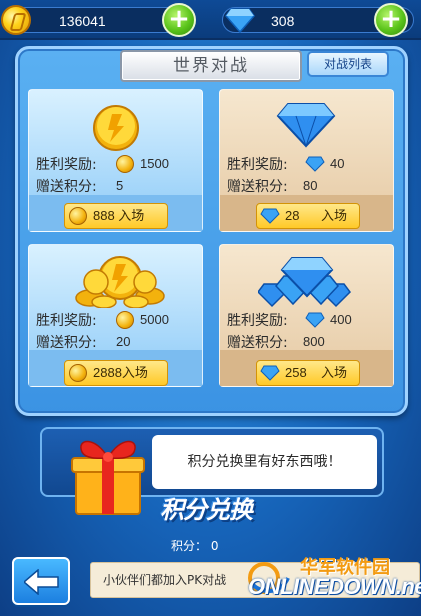 The height and width of the screenshot is (616, 421). Describe the element at coordinates (120, 372) in the screenshot. I see `entry-cost: 2888入场` at that location.